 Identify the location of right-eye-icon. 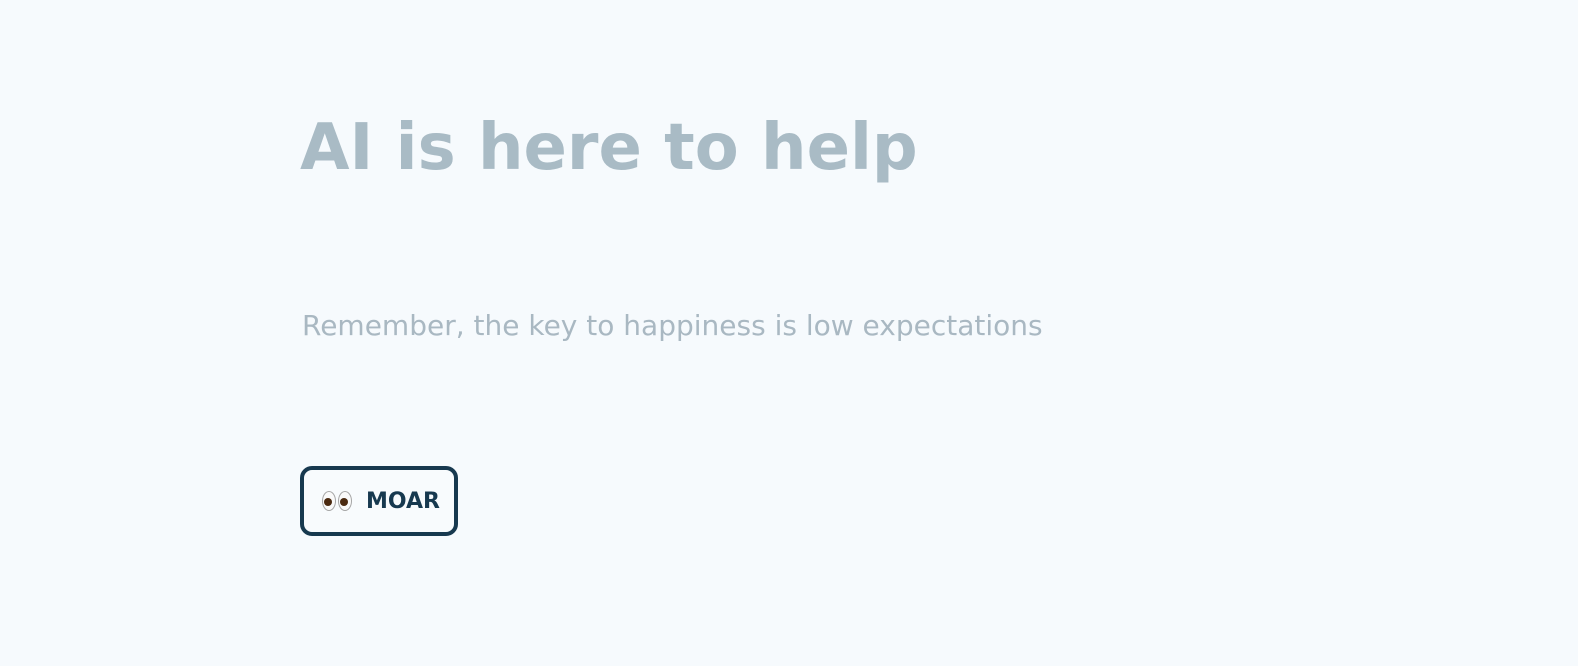
(345, 501).